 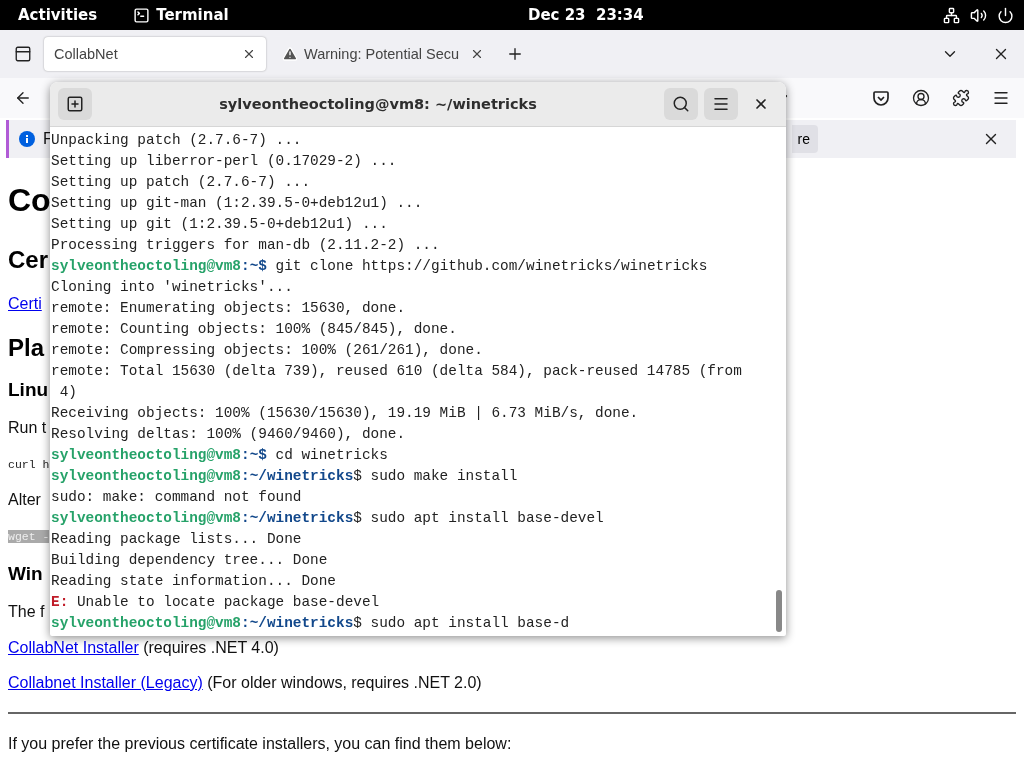 What do you see at coordinates (951, 15) in the screenshot?
I see `network-icon` at bounding box center [951, 15].